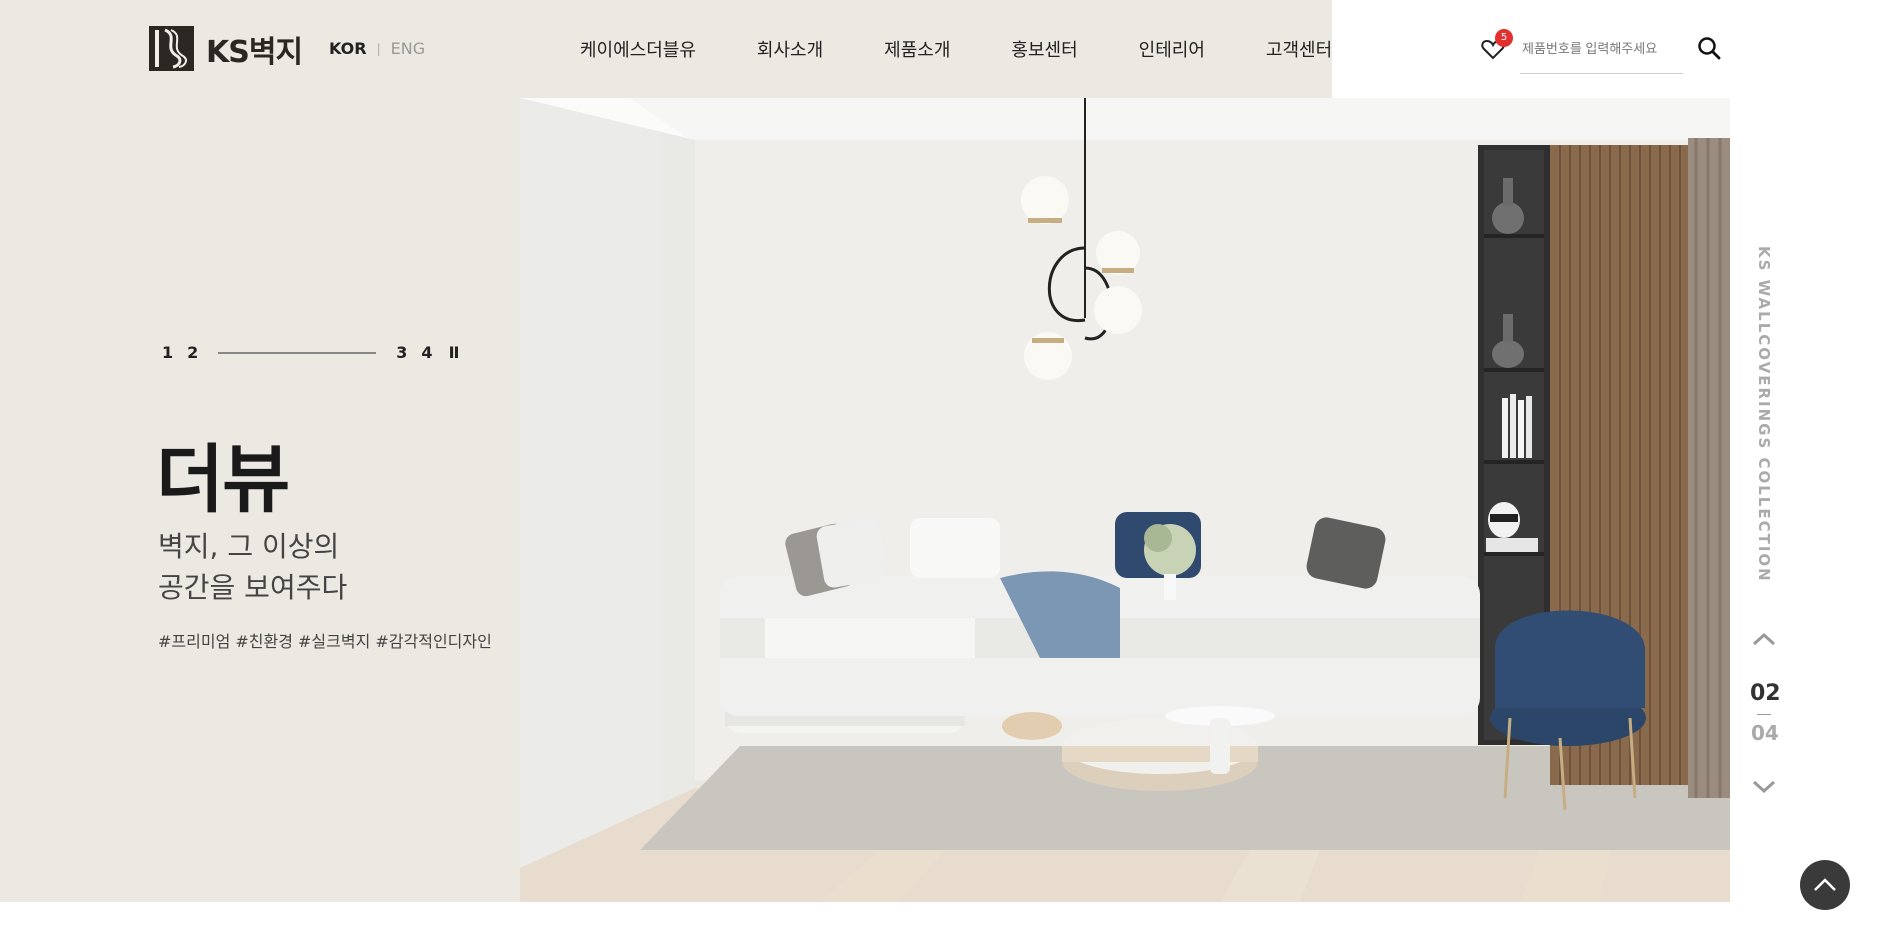 Image resolution: width=1879 pixels, height=940 pixels. Describe the element at coordinates (253, 587) in the screenshot. I see `hero-subtitle-line2: 공간을 보여주다` at that location.